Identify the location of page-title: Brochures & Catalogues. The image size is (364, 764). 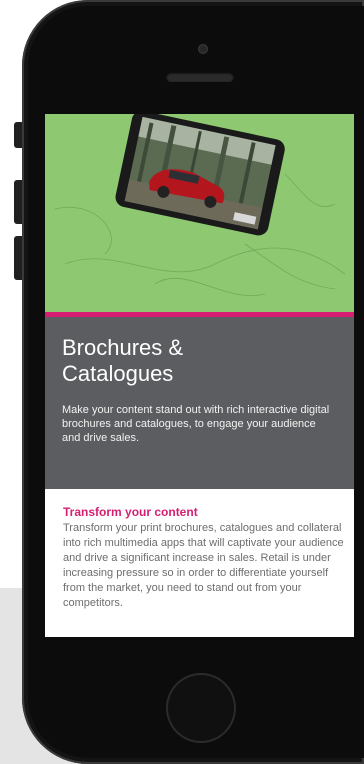
(192, 361).